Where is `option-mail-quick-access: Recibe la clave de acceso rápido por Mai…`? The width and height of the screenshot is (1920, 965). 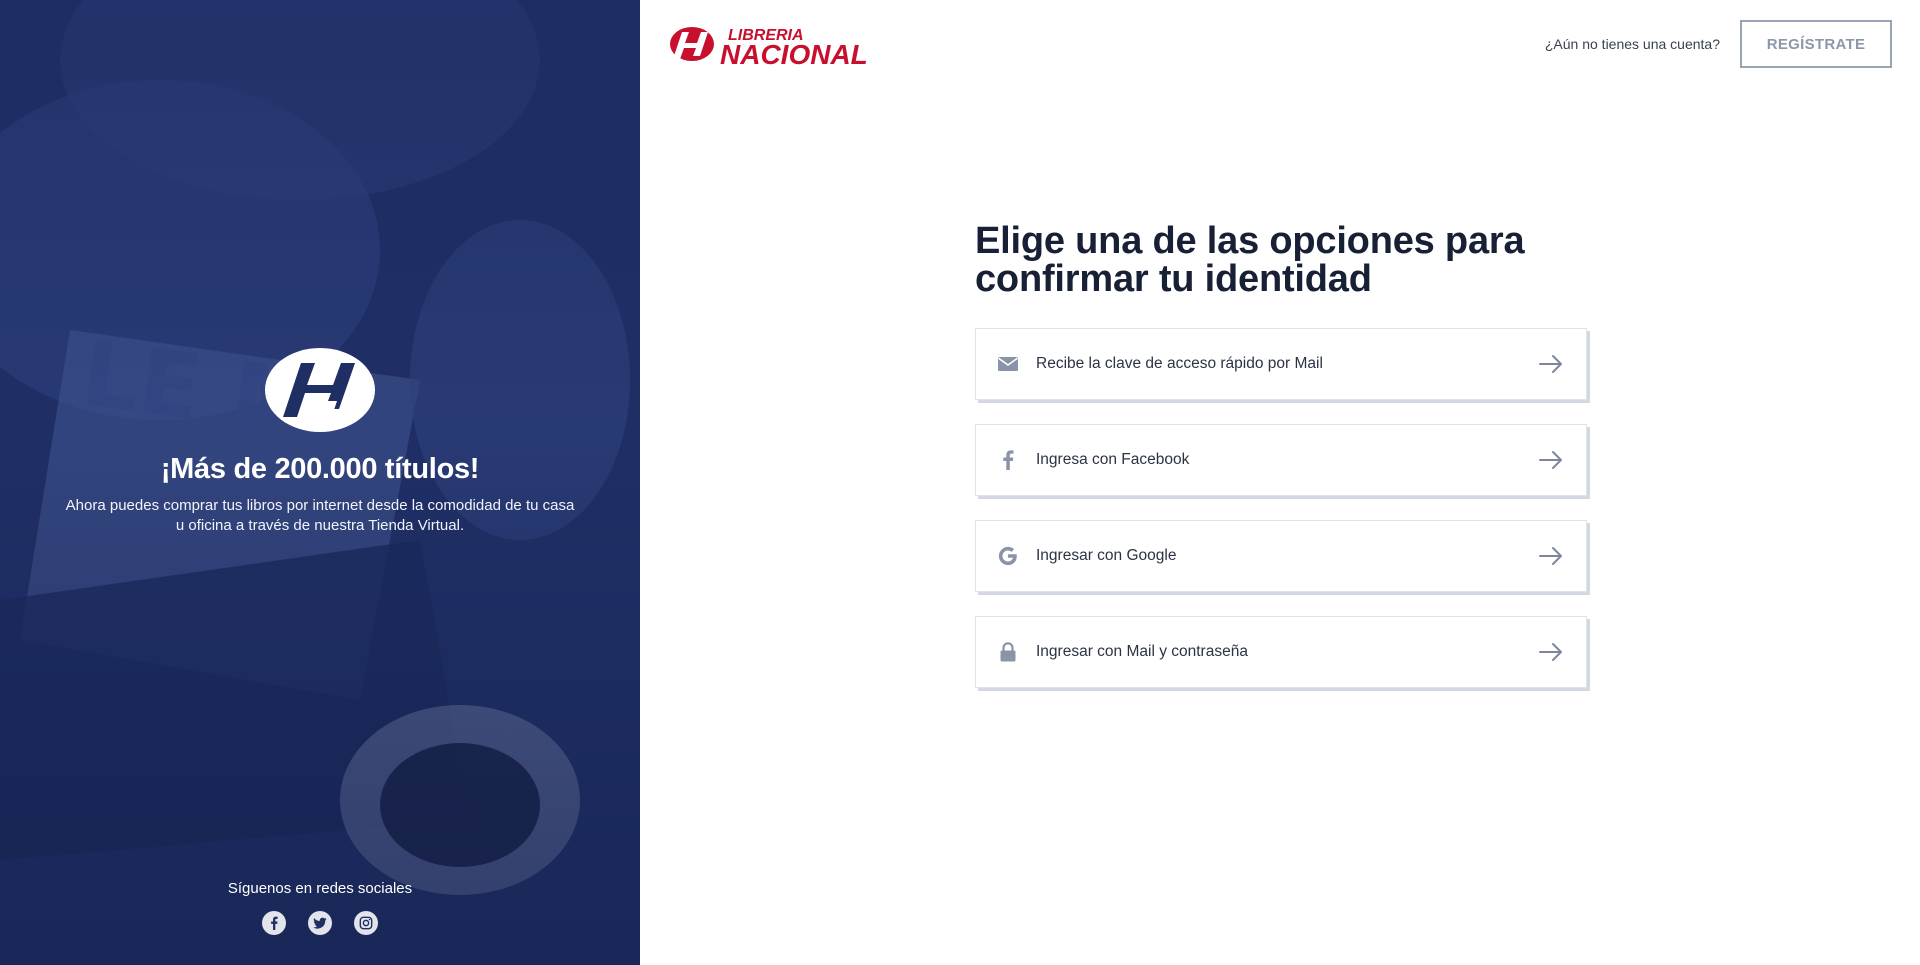 option-mail-quick-access: Recibe la clave de acceso rápido por Mai… is located at coordinates (1281, 364).